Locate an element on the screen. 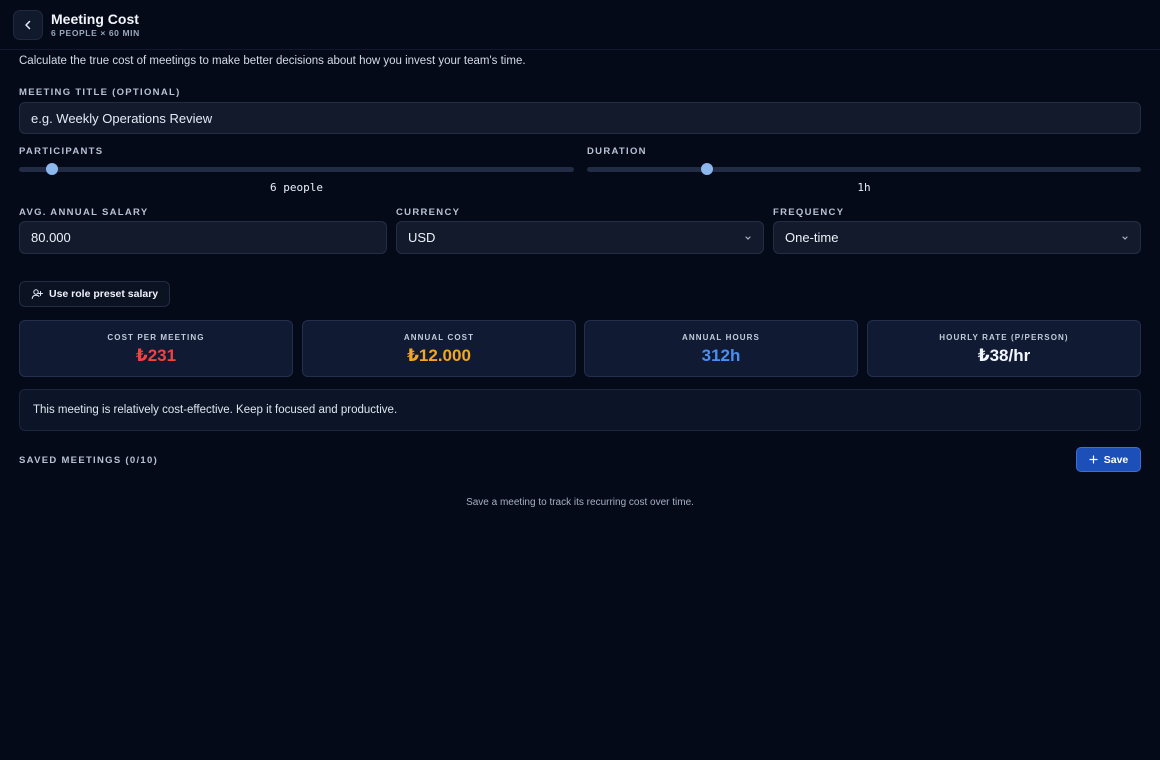  frequency-label: FREQUENCY is located at coordinates (809, 212).